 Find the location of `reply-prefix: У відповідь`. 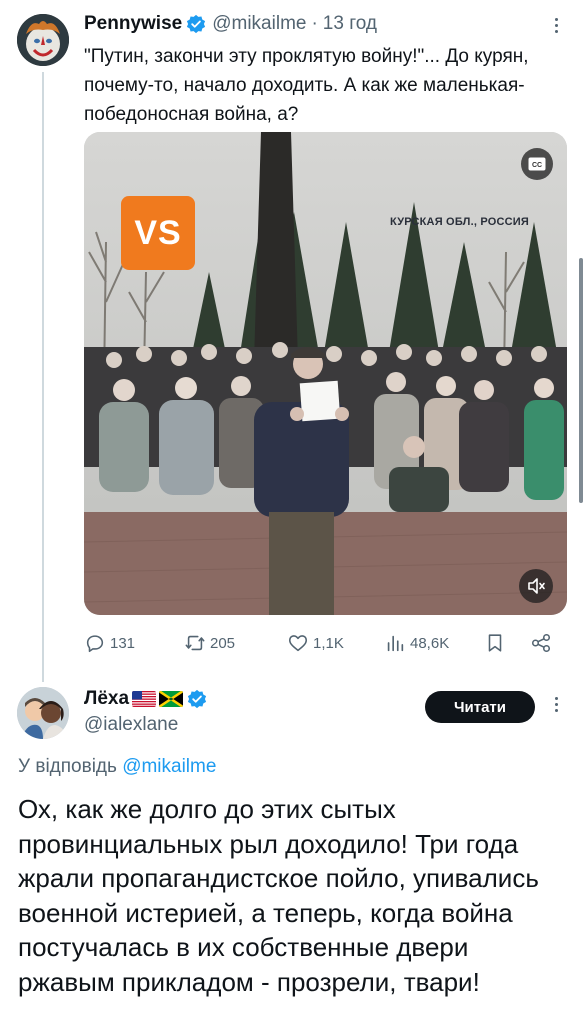

reply-prefix: У відповідь is located at coordinates (67, 766).